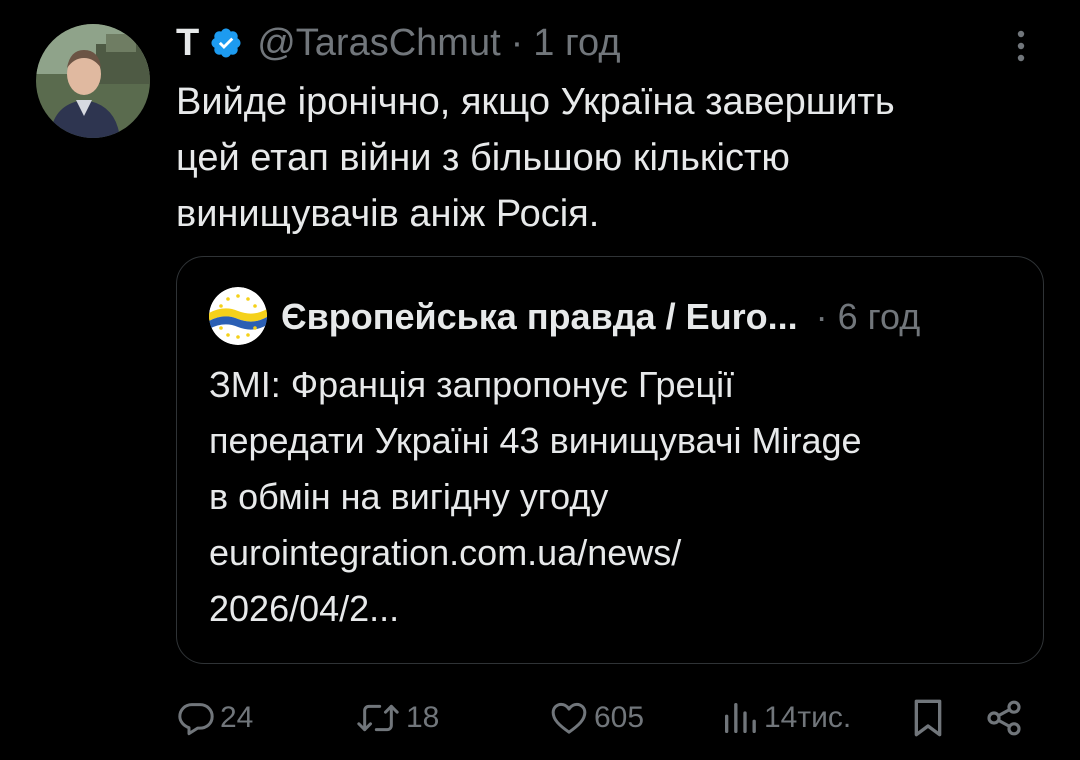 The width and height of the screenshot is (1080, 760). I want to click on tweet-header: T @TarasChmut · 1 год, so click(398, 43).